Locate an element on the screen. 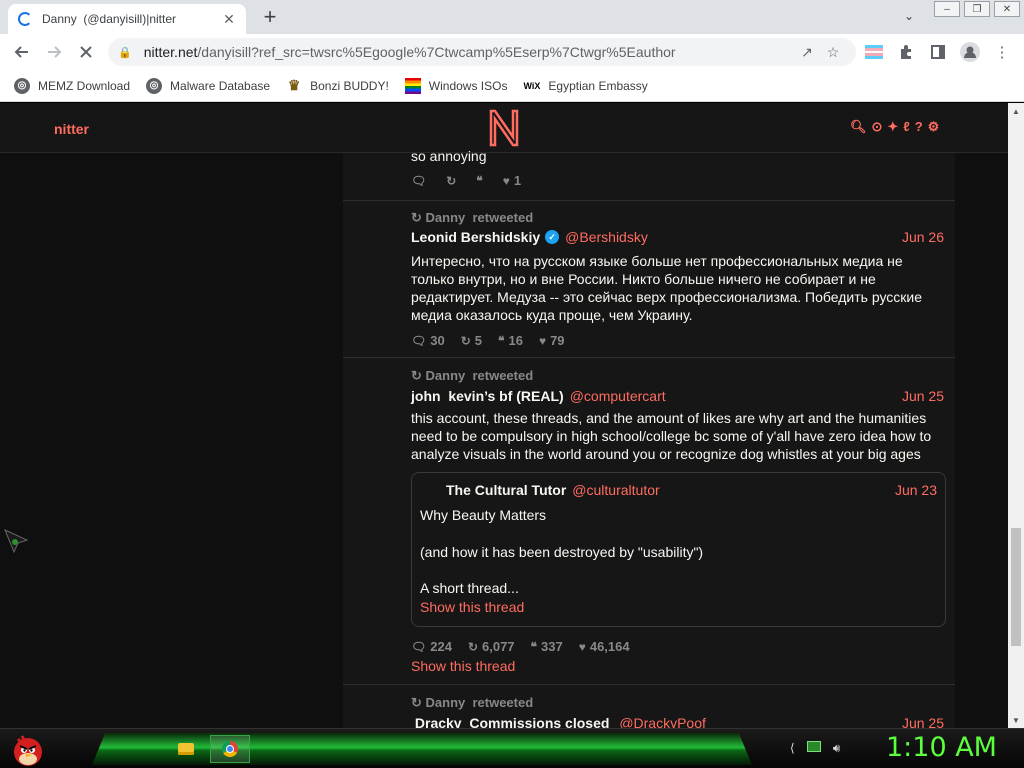 Image resolution: width=1024 pixels, height=768 pixels. taskbar-file-explorer is located at coordinates (186, 749).